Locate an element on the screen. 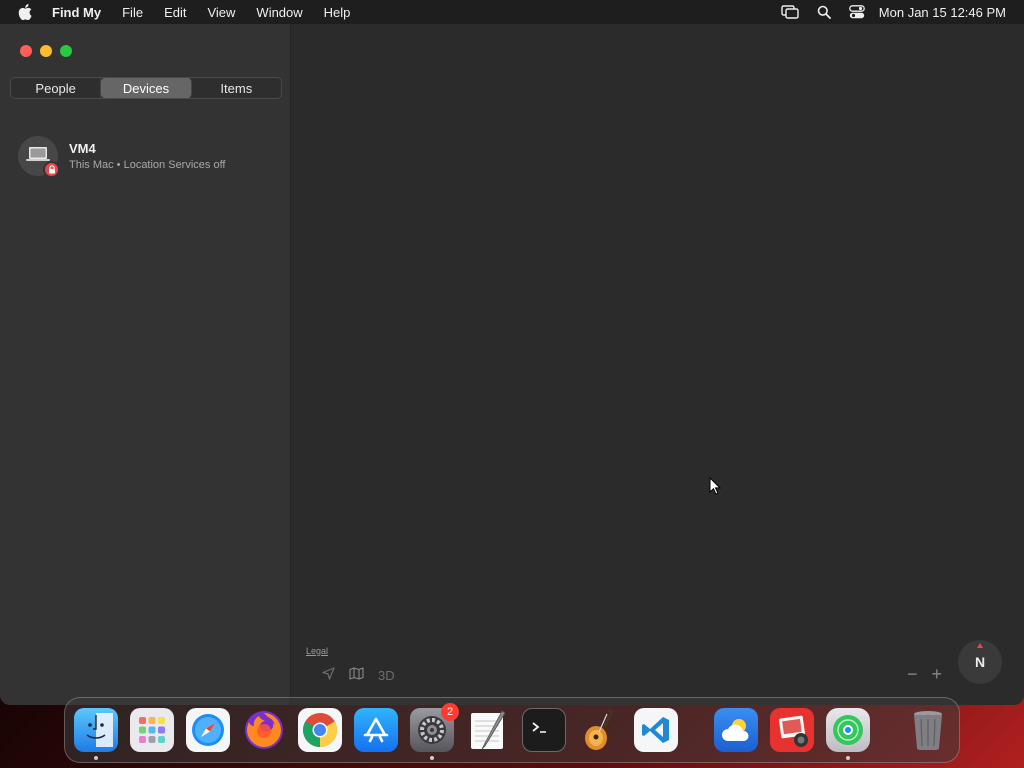 This screenshot has height=768, width=1024. device-list-item: VM4 This Mac • Location Services off is located at coordinates (150, 156).